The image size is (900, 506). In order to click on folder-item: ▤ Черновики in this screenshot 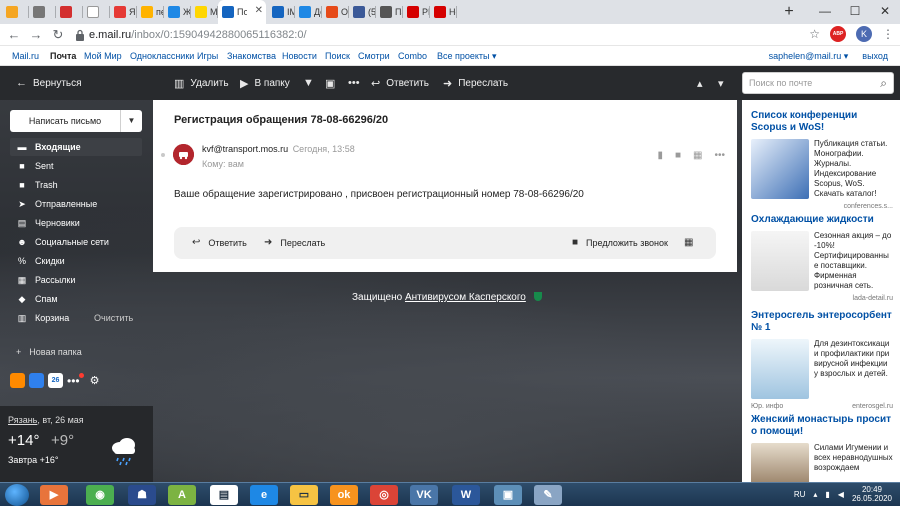, I will do `click(76, 223)`.